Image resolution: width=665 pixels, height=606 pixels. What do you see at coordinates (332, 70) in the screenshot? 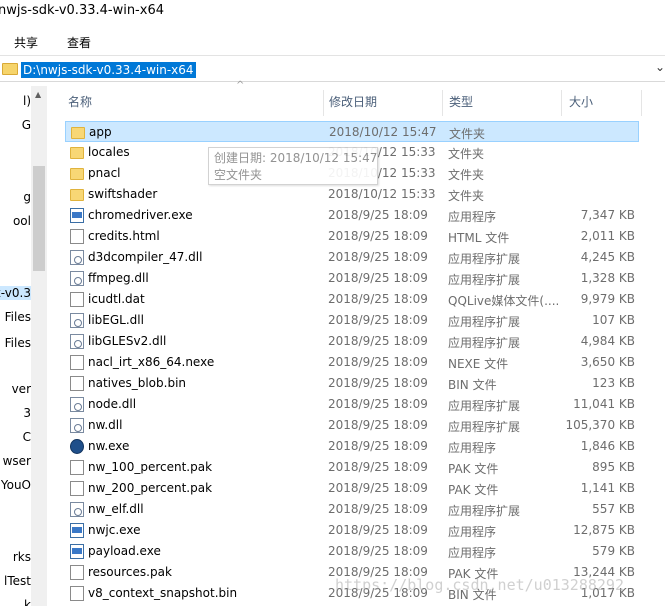
I see `address-bar: D:\nwjs-sdk-v0.33.4-win-x64 ⌄` at bounding box center [332, 70].